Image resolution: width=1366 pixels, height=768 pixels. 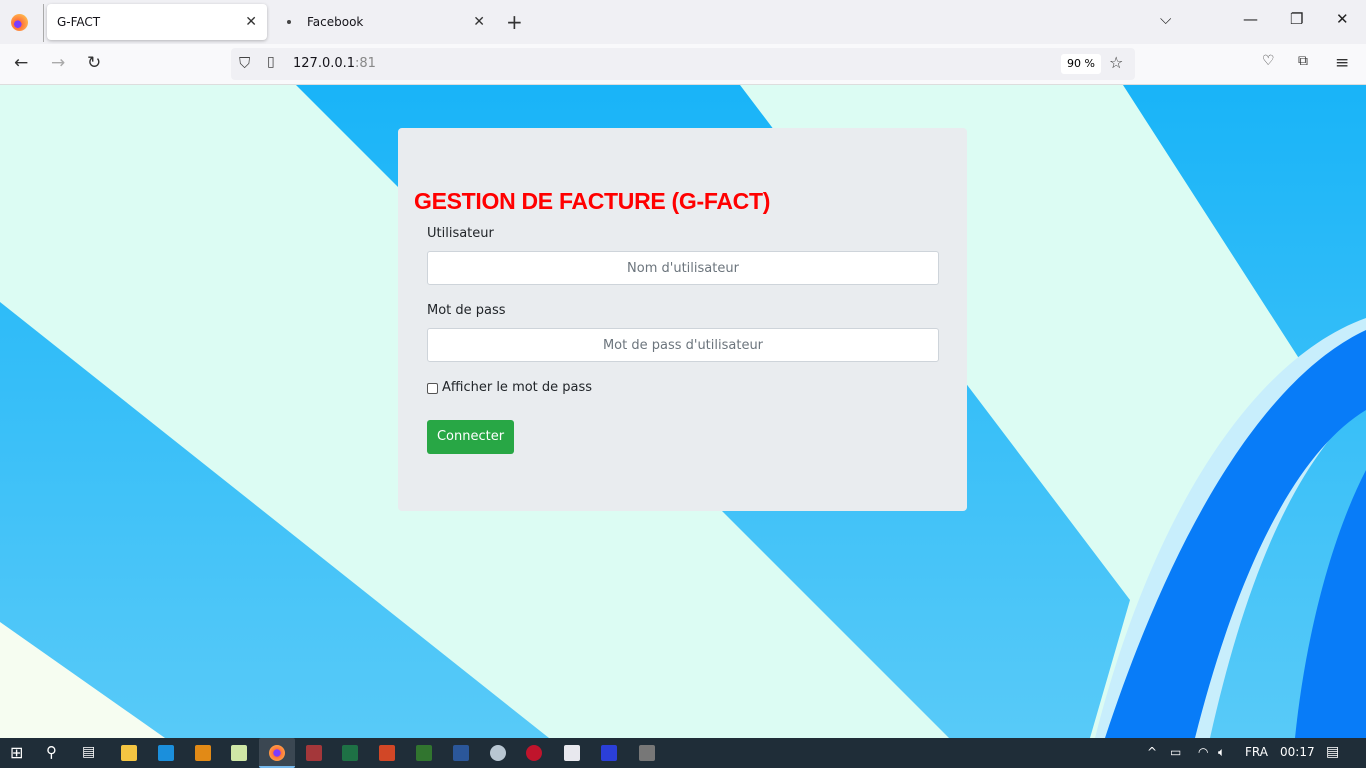 I want to click on tab-label: Facebook, so click(x=335, y=22).